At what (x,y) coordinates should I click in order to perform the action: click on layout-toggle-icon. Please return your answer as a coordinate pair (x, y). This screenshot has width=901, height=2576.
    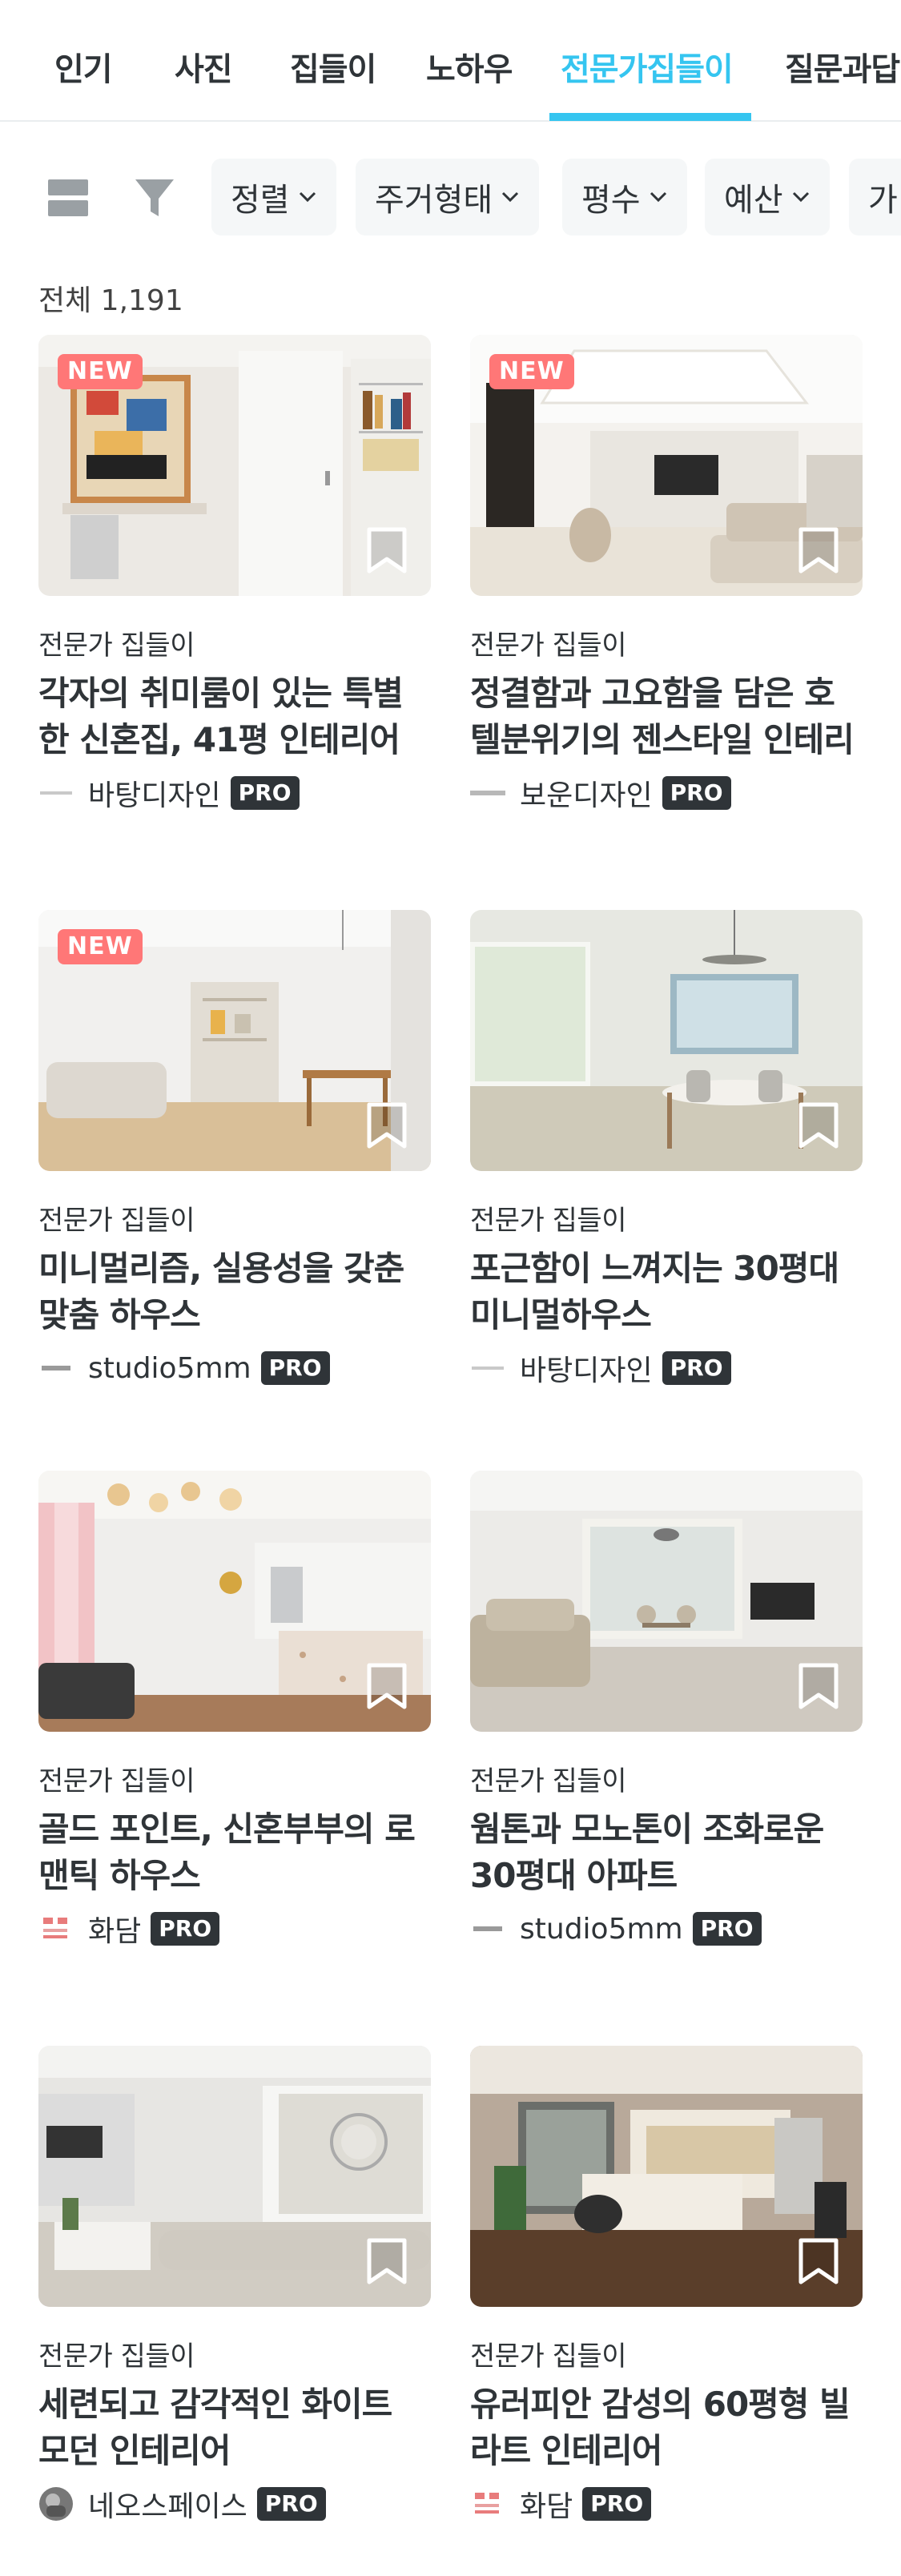
    Looking at the image, I should click on (68, 198).